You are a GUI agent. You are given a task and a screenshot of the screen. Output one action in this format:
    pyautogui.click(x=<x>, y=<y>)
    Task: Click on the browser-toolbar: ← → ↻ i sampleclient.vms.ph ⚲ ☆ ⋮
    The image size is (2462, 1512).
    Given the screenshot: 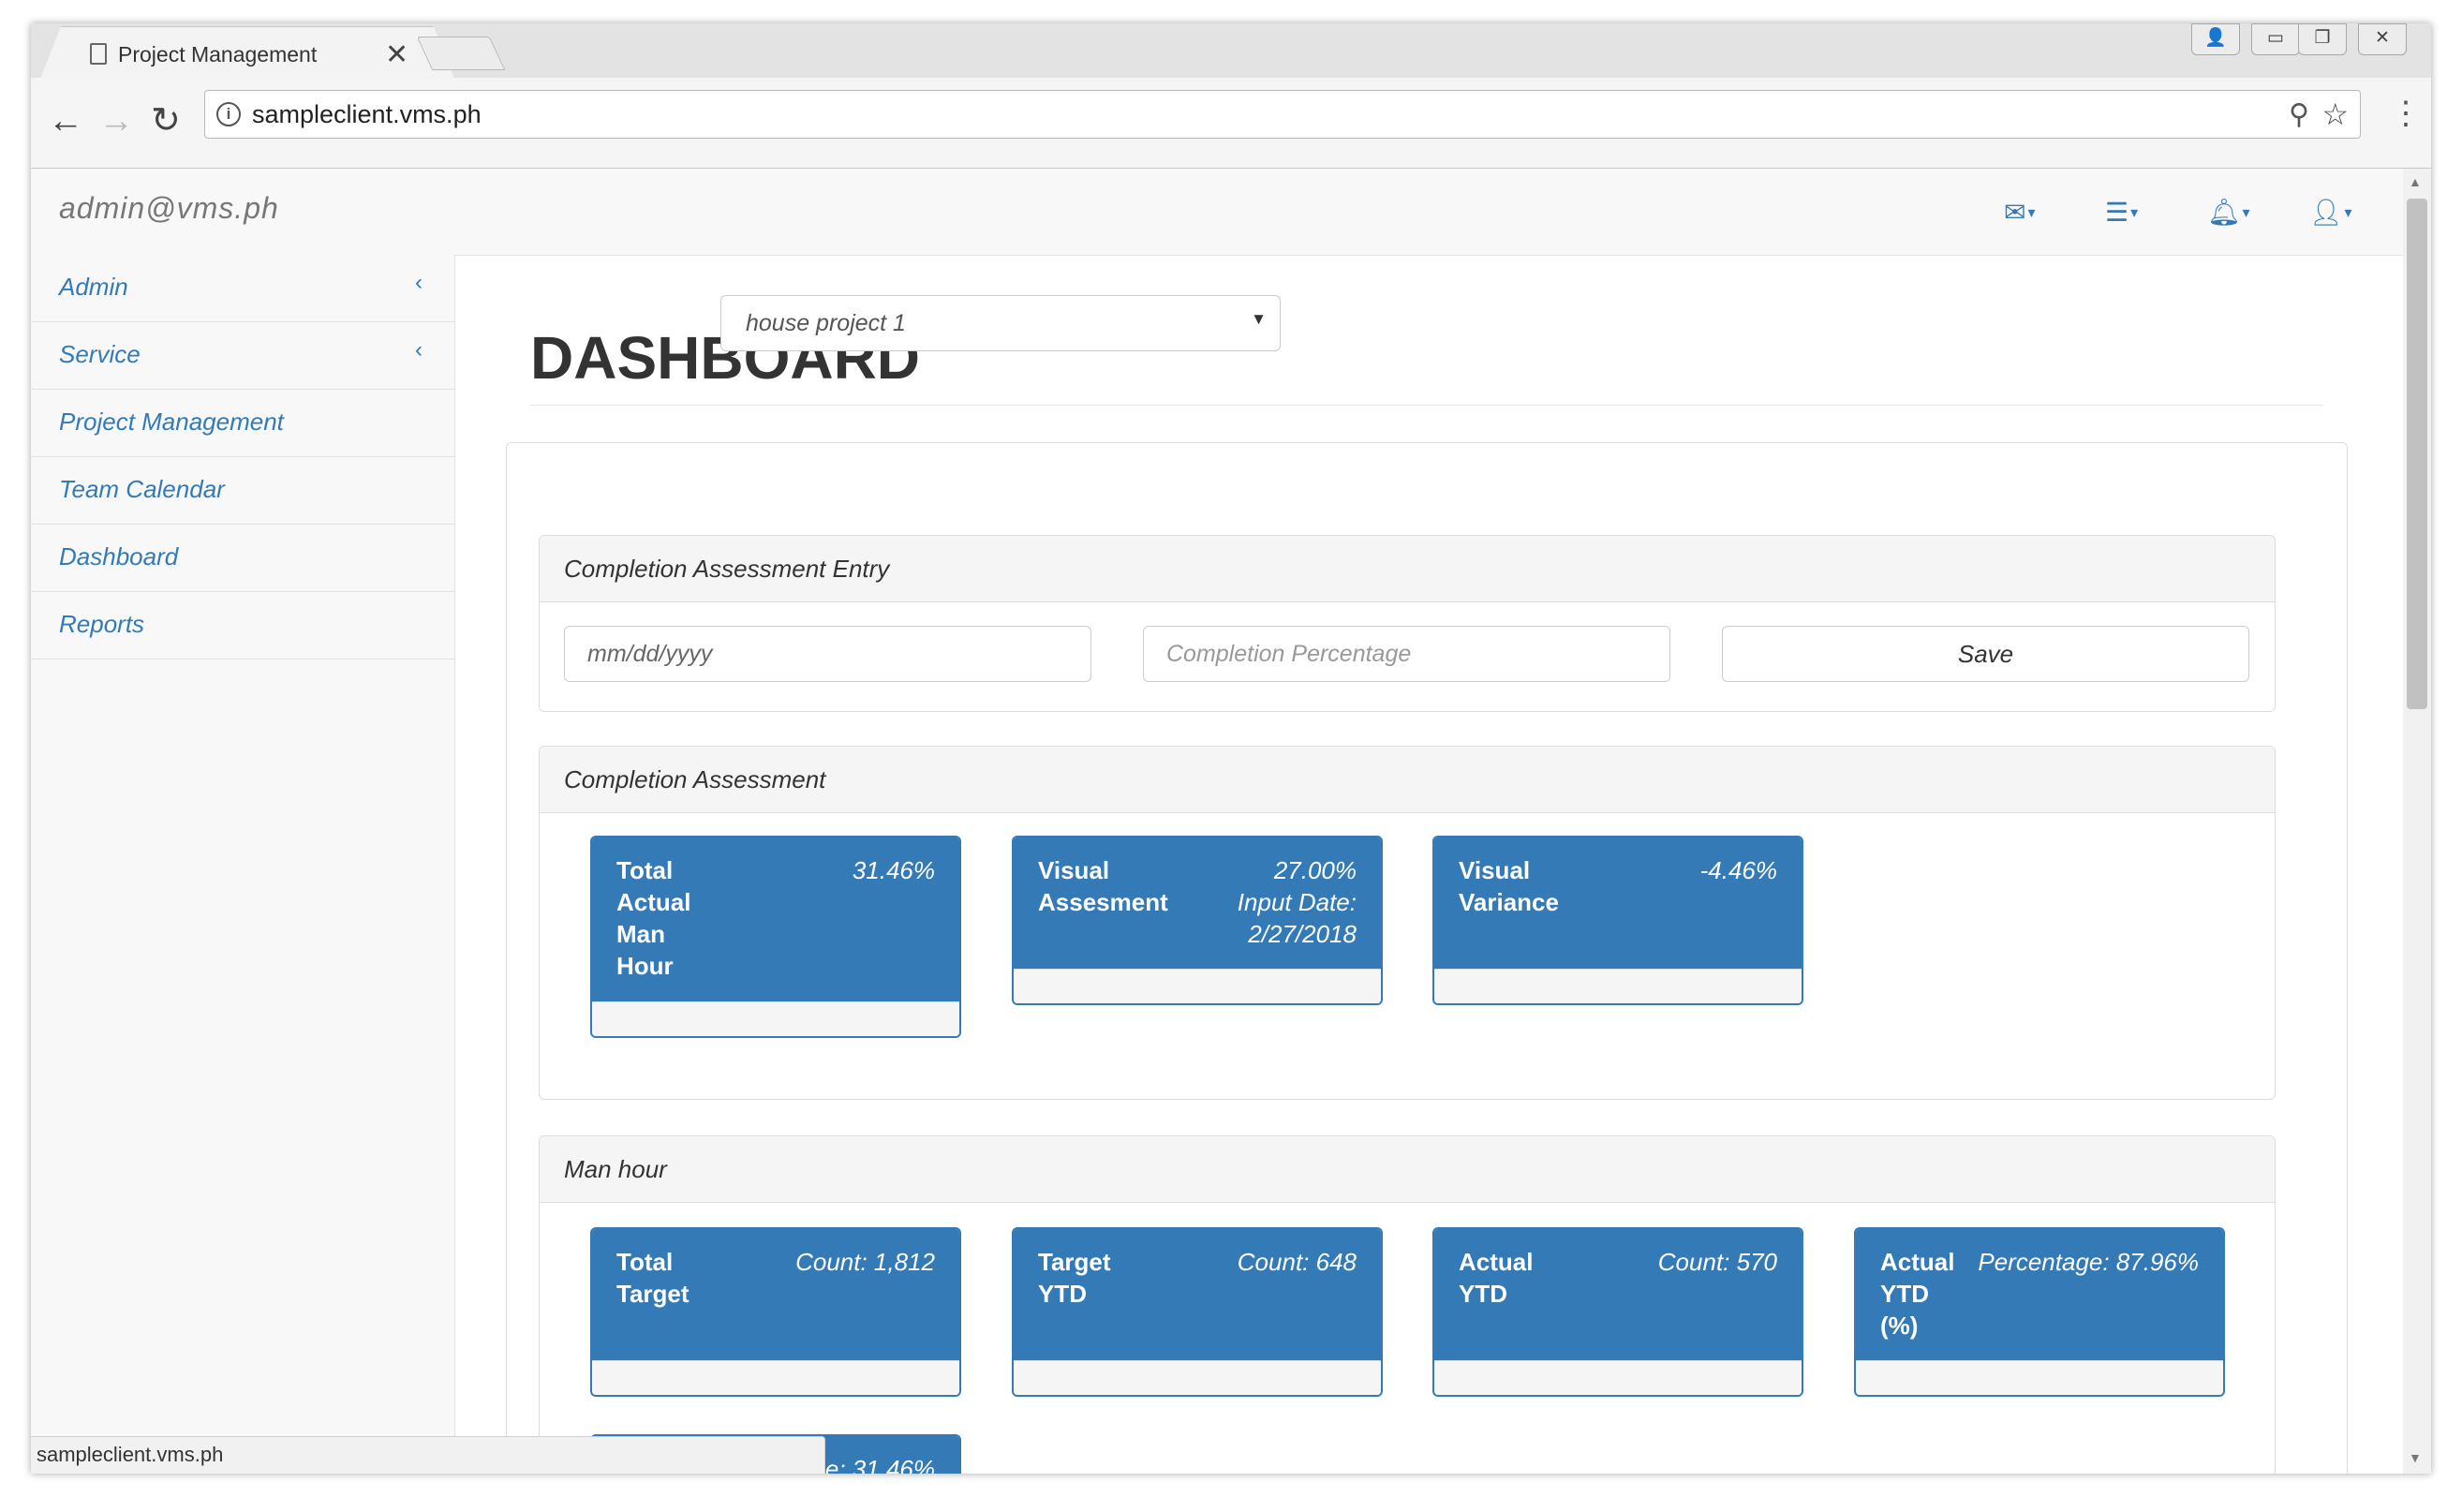 What is the action you would take?
    pyautogui.click(x=1231, y=124)
    